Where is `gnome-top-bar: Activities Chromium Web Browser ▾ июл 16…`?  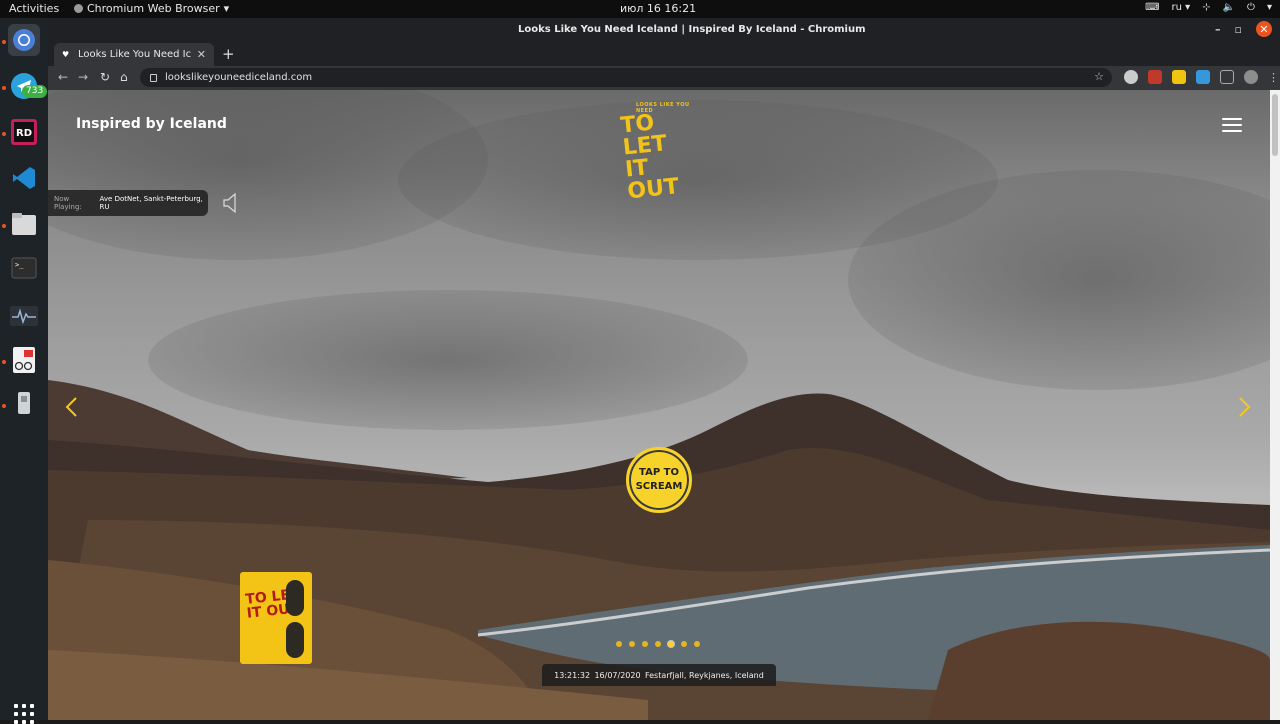
gnome-top-bar: Activities Chromium Web Browser ▾ июл 16… is located at coordinates (640, 9).